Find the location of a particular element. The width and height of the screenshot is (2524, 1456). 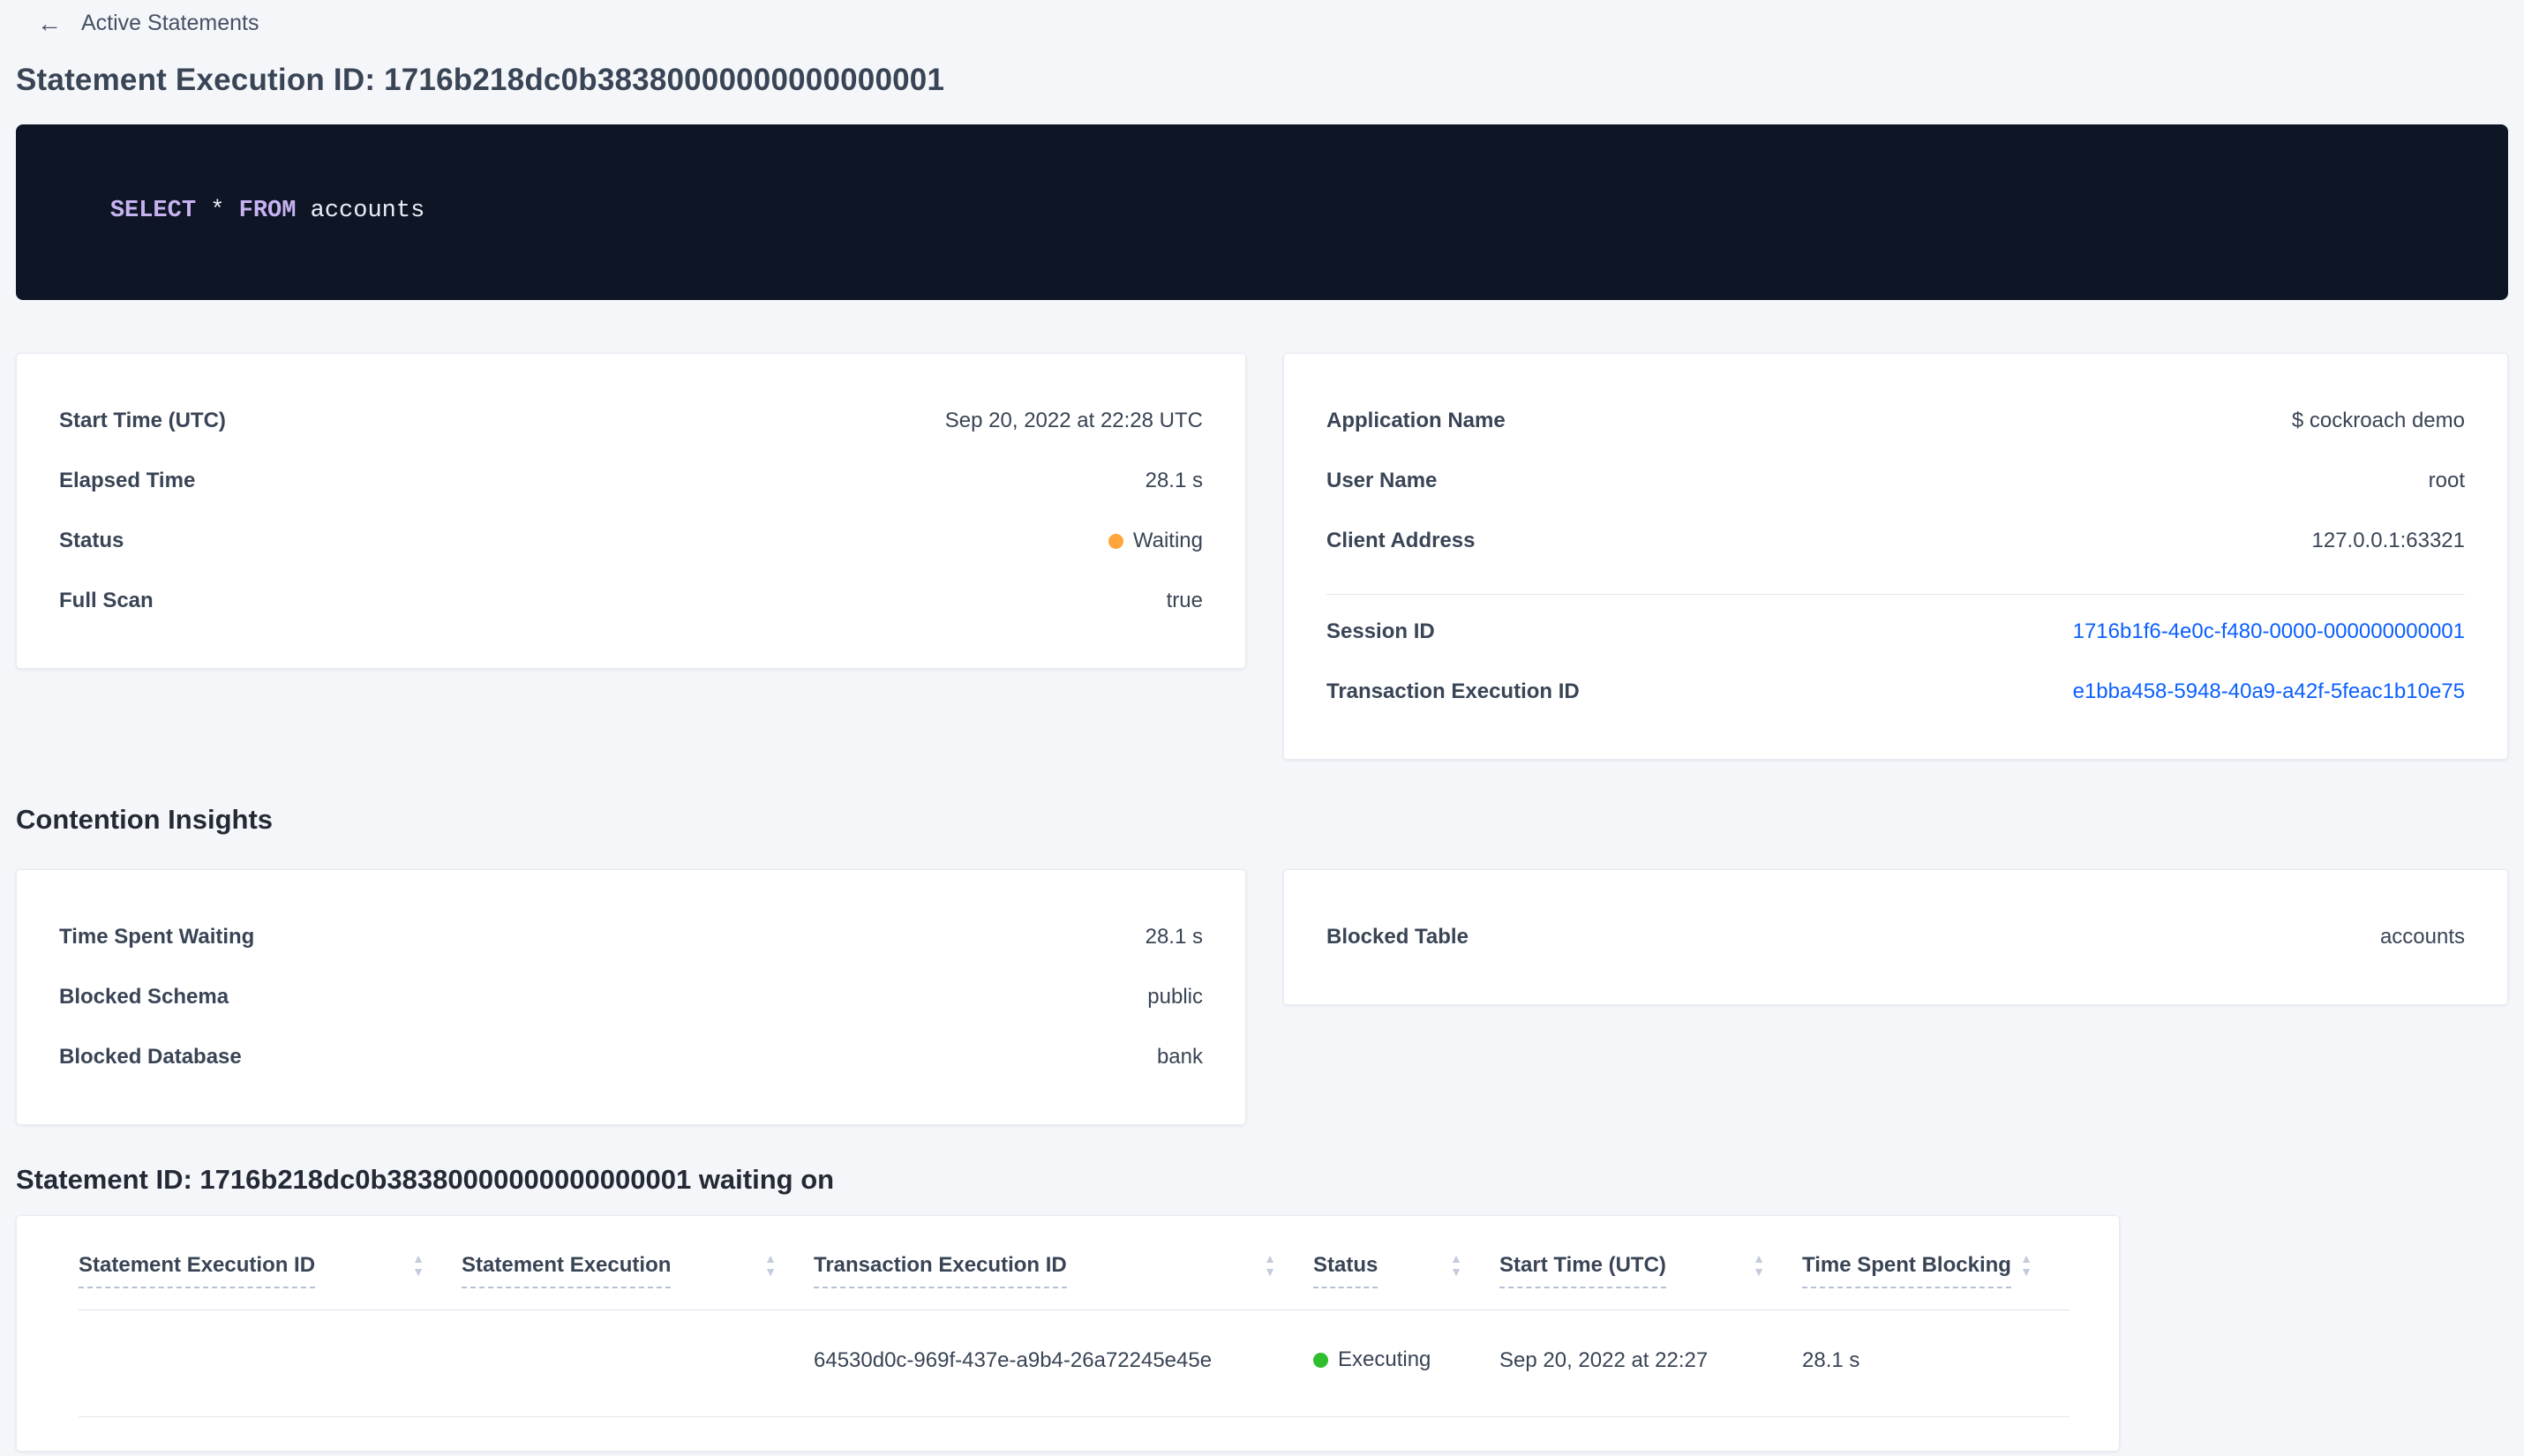

start-time-value: Sep 20, 2022 at 22:28 UTC is located at coordinates (1073, 420).